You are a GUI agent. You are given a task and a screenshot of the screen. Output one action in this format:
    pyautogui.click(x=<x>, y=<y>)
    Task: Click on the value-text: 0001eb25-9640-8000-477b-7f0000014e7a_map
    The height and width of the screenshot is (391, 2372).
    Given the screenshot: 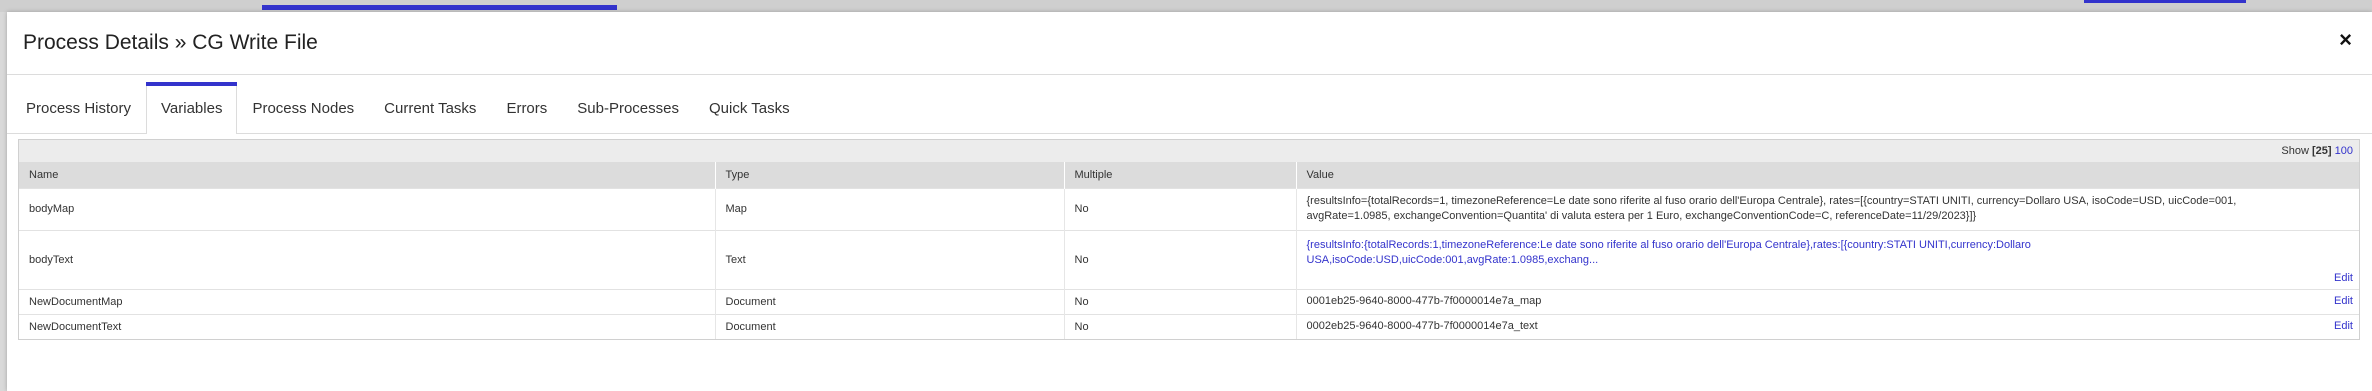 What is the action you would take?
    pyautogui.click(x=1424, y=301)
    